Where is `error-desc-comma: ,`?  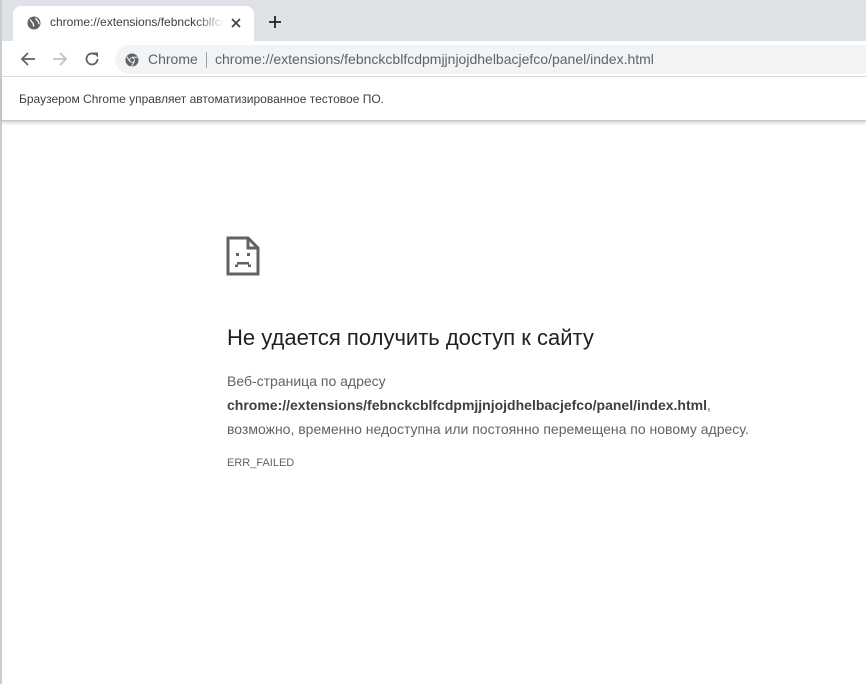
error-desc-comma: , is located at coordinates (709, 405).